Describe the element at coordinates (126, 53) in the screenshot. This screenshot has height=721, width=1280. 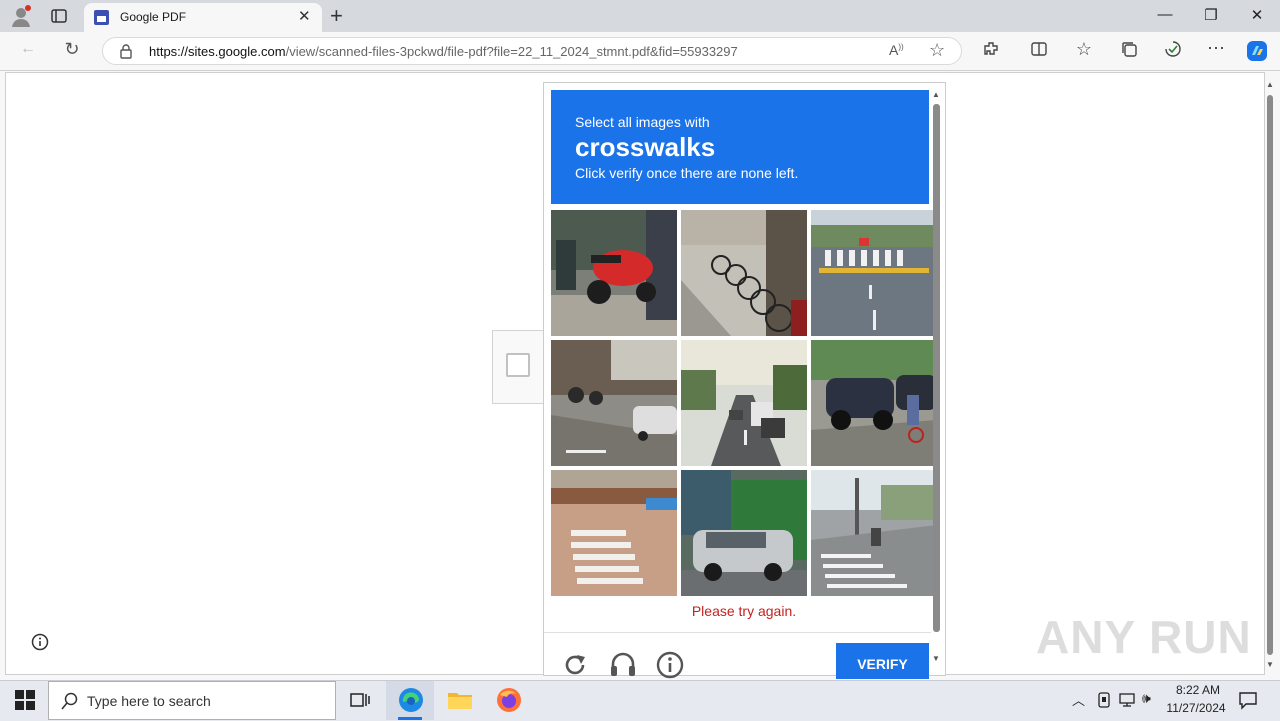
I see `lock-icon` at that location.